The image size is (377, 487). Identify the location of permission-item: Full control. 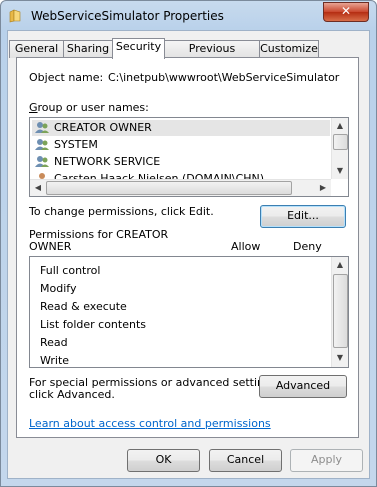
(70, 270).